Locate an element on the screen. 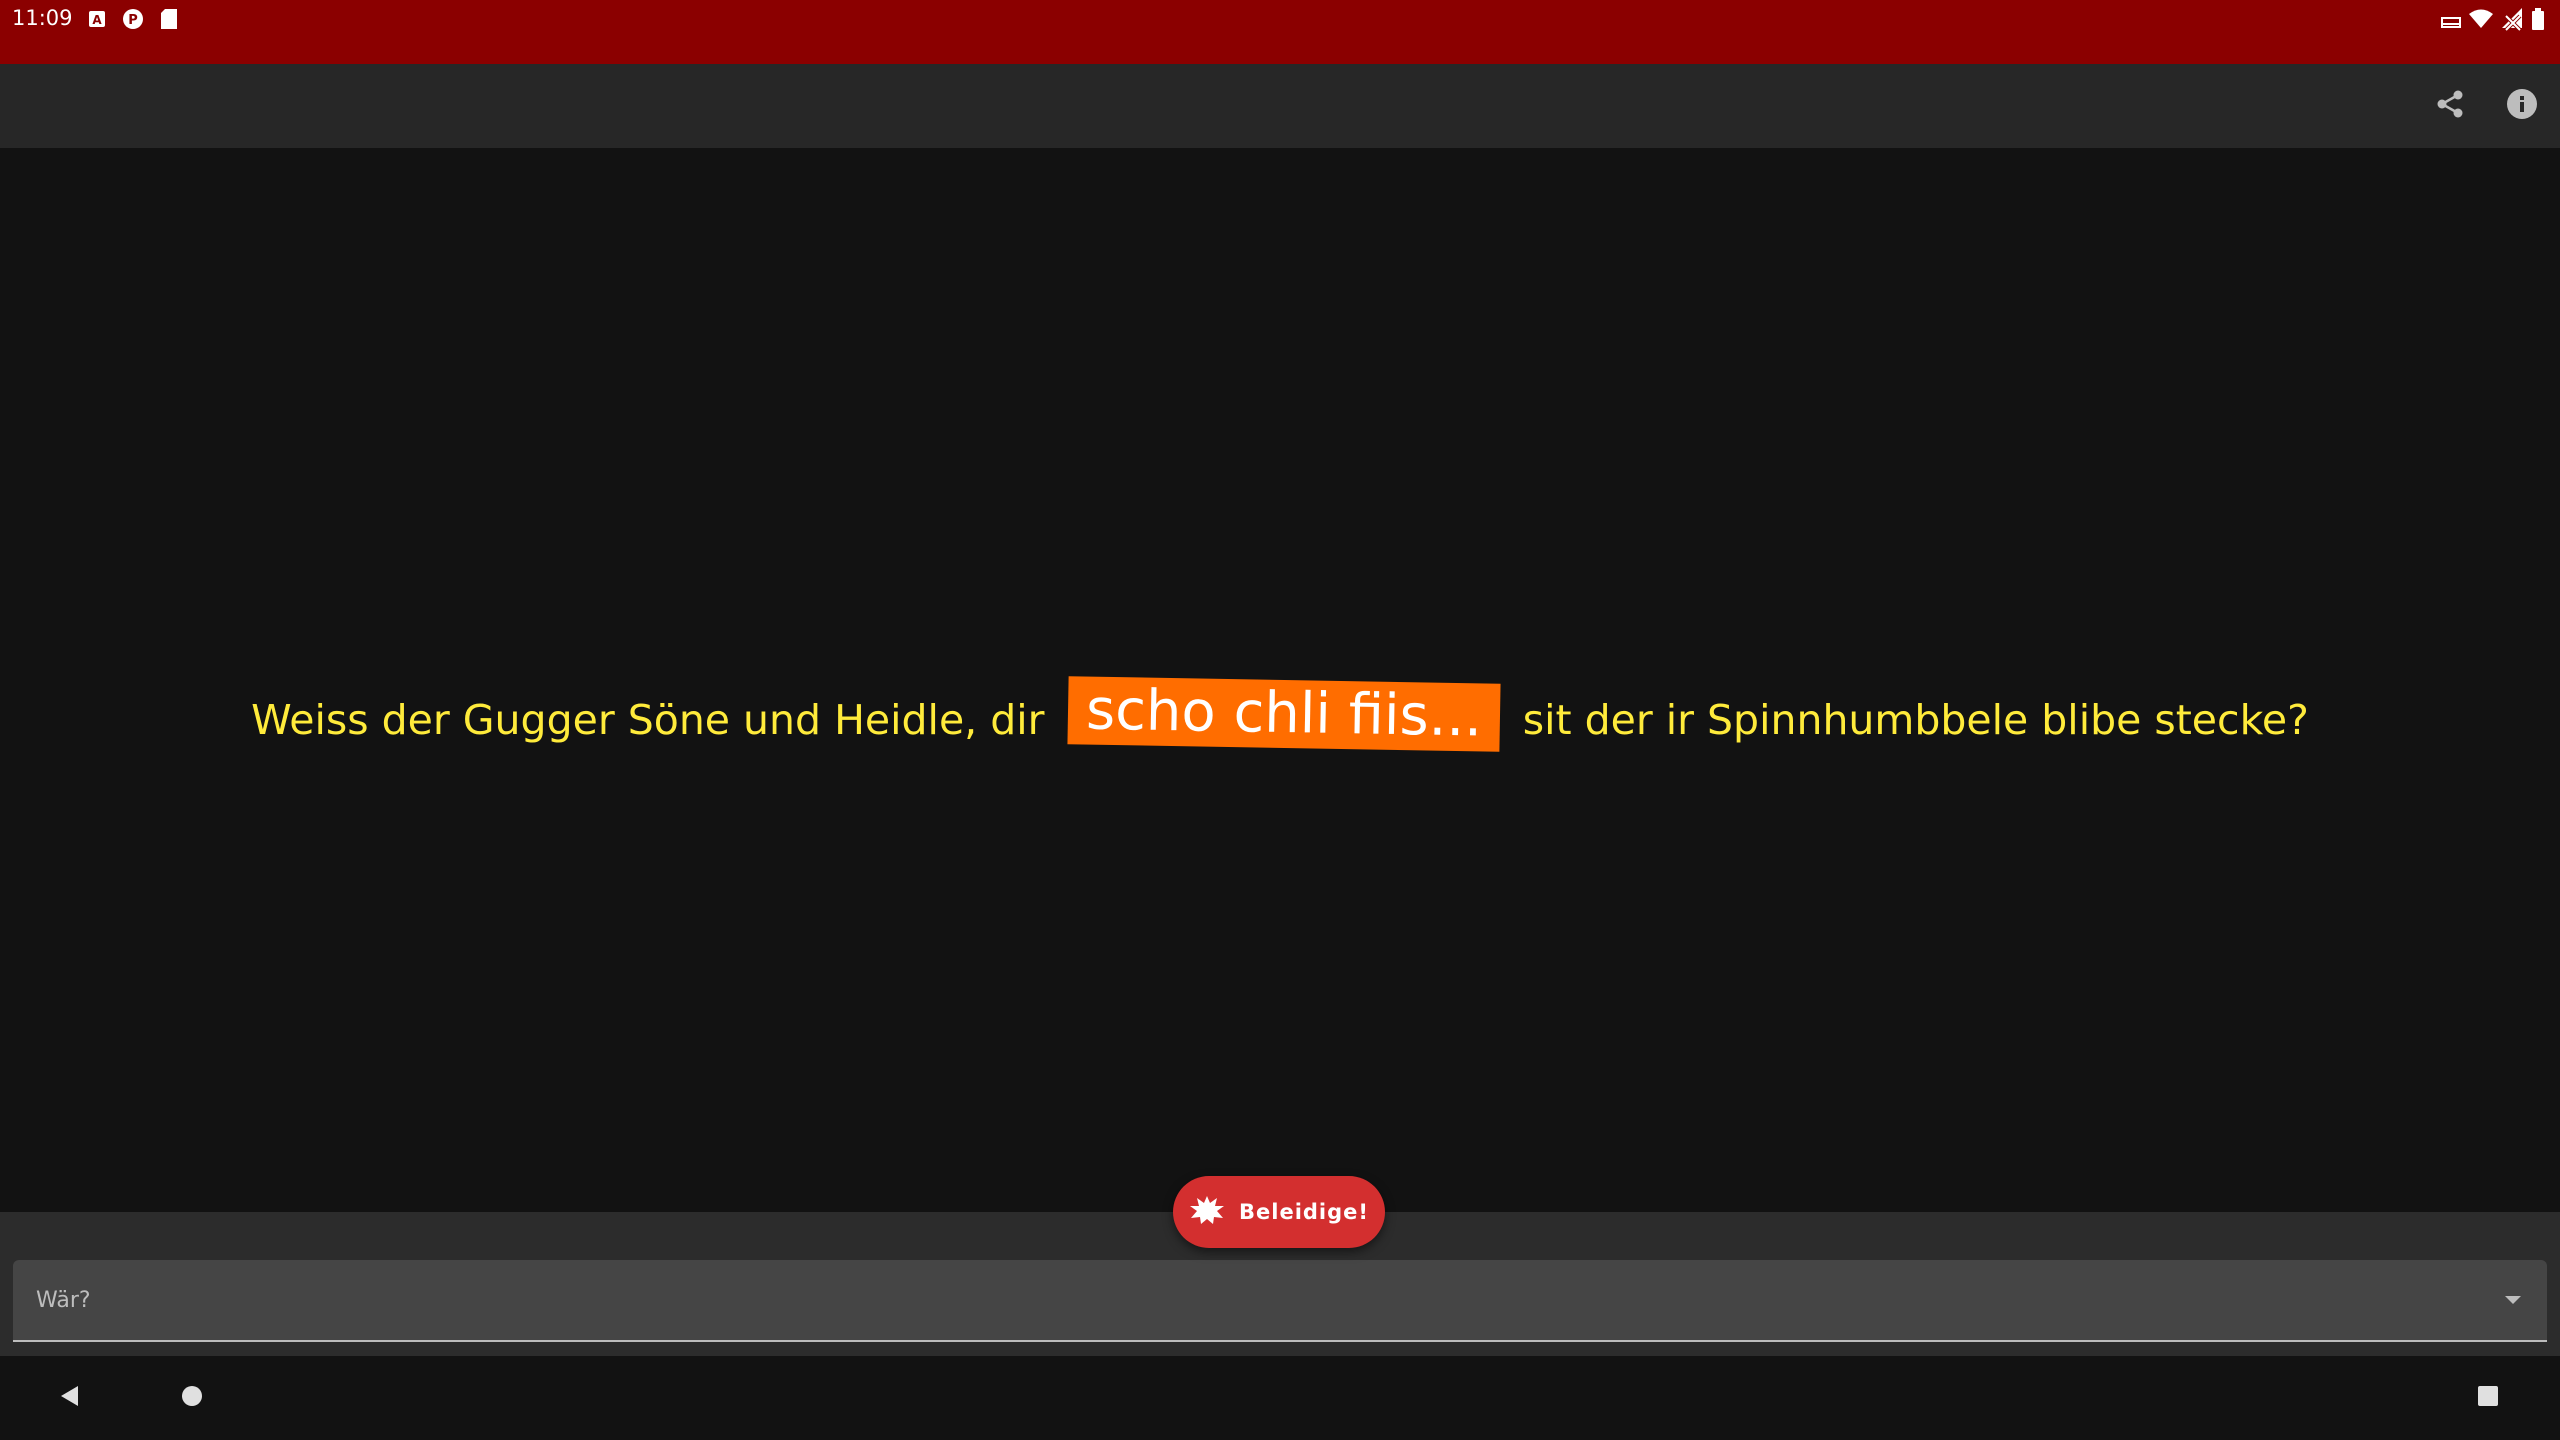 The image size is (2560, 1440). recents-button is located at coordinates (2488, 1398).